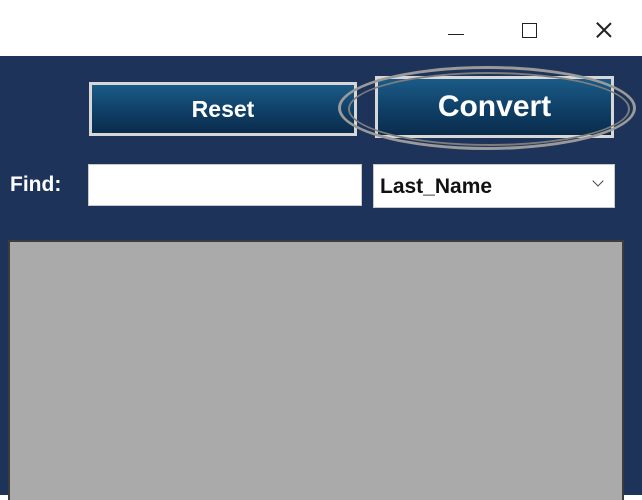  Describe the element at coordinates (436, 186) in the screenshot. I see `field-select-value: Last_Name` at that location.